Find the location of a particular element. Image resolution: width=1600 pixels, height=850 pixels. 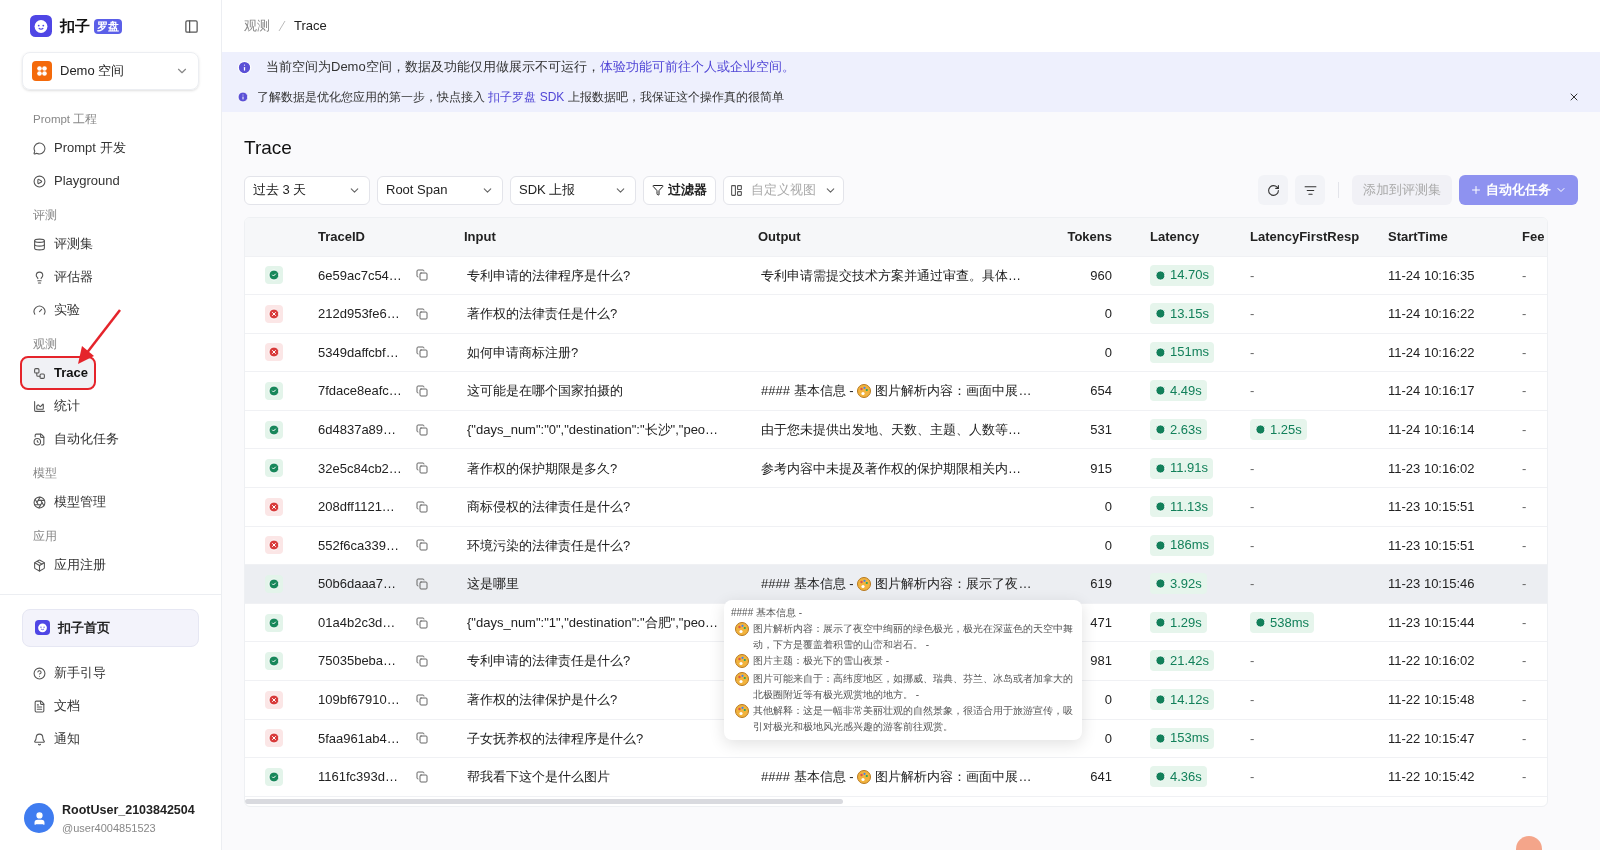

nav-link: 文档 is located at coordinates (110, 706).